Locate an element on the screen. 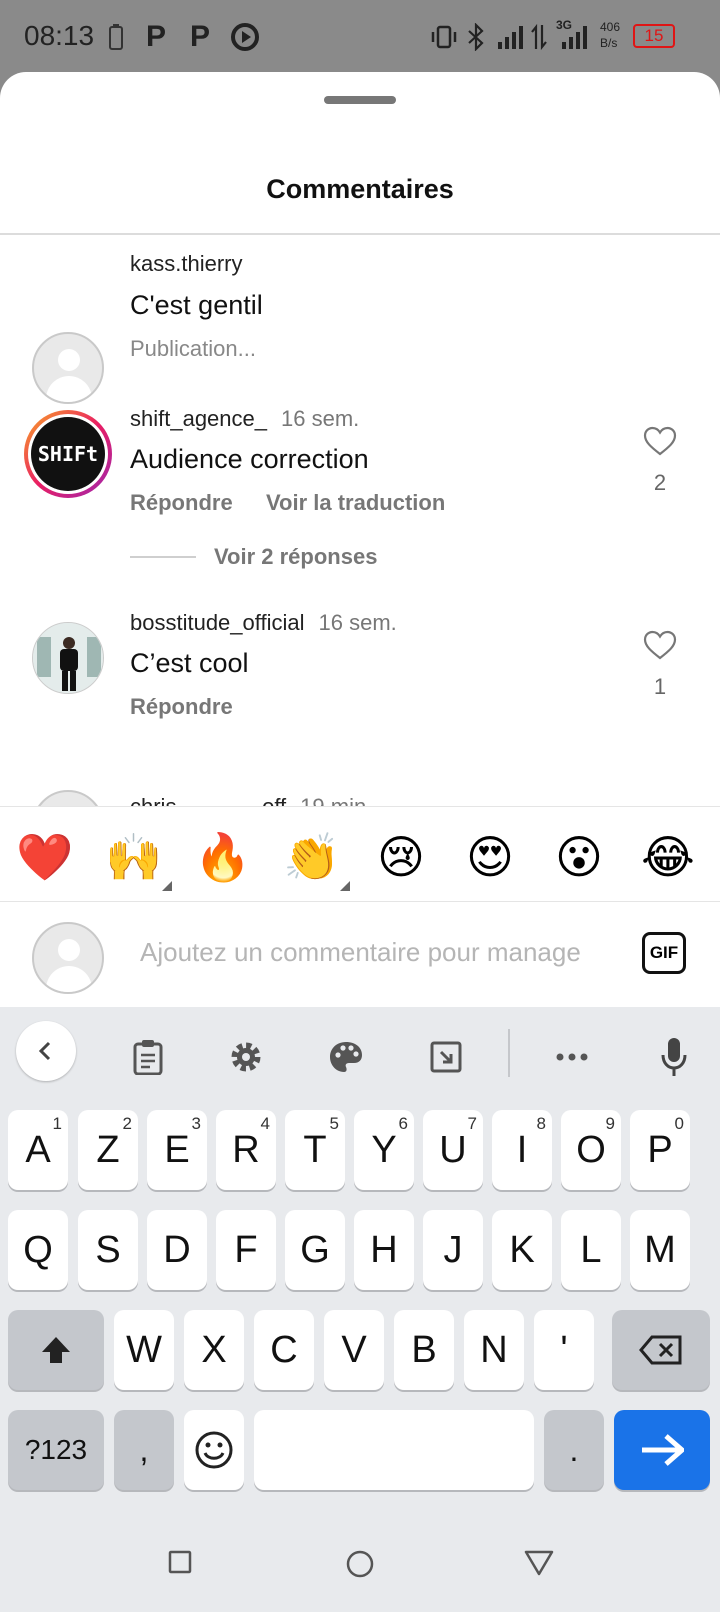 The width and height of the screenshot is (720, 1612). key-j: J is located at coordinates (453, 1250).